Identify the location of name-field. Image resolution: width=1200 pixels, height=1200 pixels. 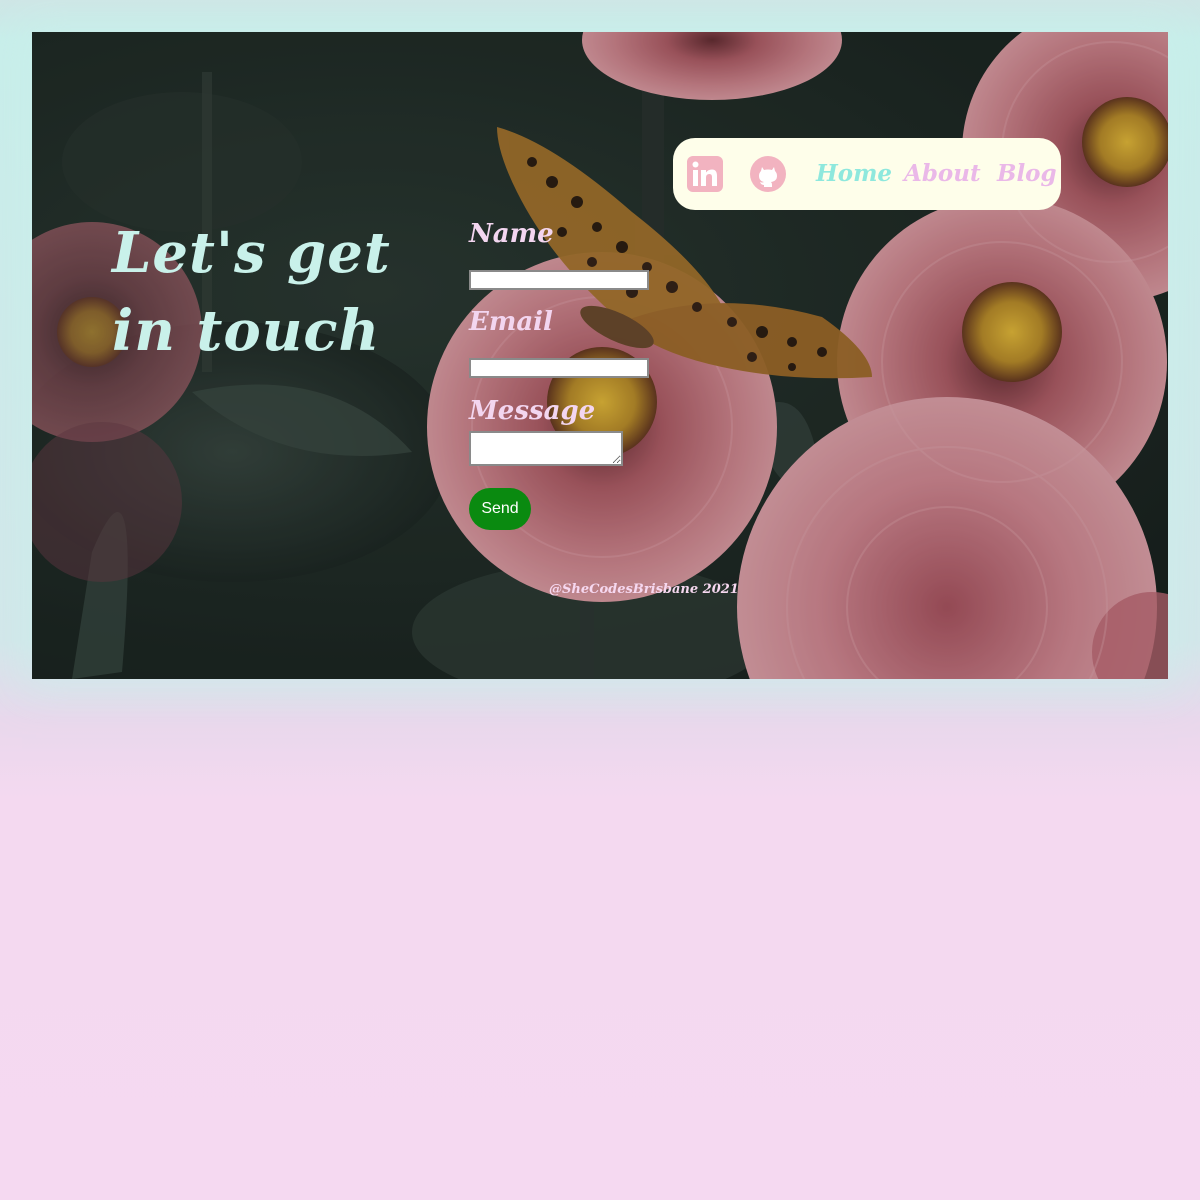
(559, 280).